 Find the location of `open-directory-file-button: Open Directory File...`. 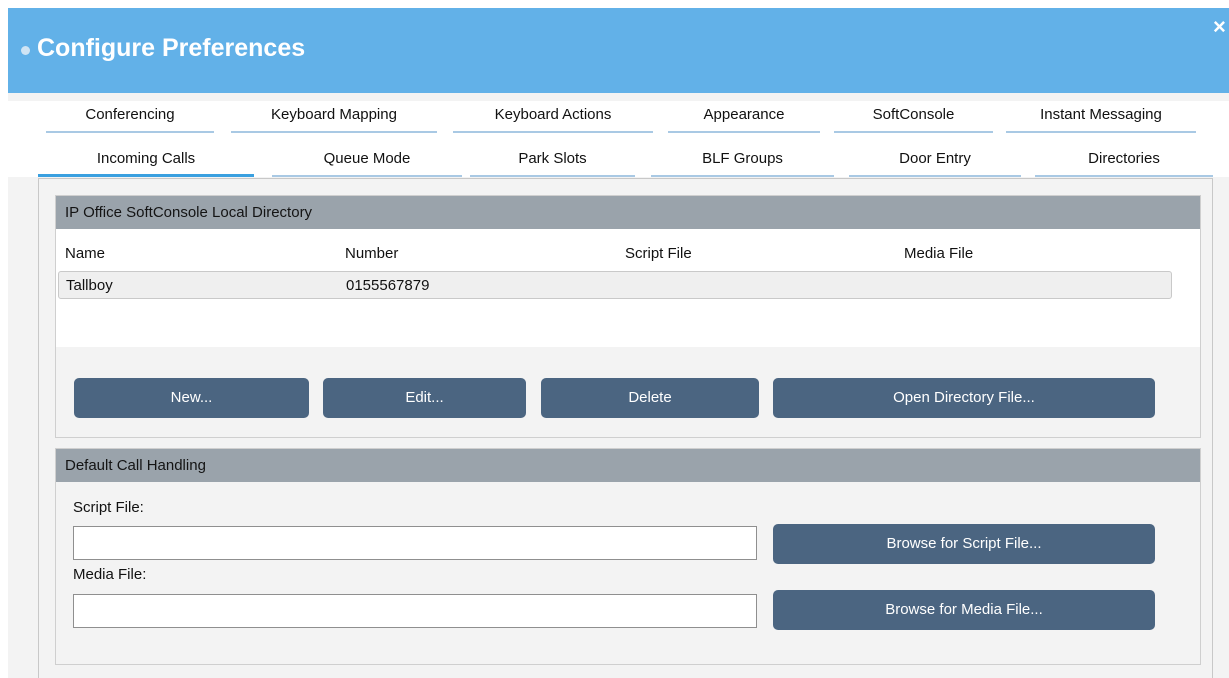

open-directory-file-button: Open Directory File... is located at coordinates (964, 398).